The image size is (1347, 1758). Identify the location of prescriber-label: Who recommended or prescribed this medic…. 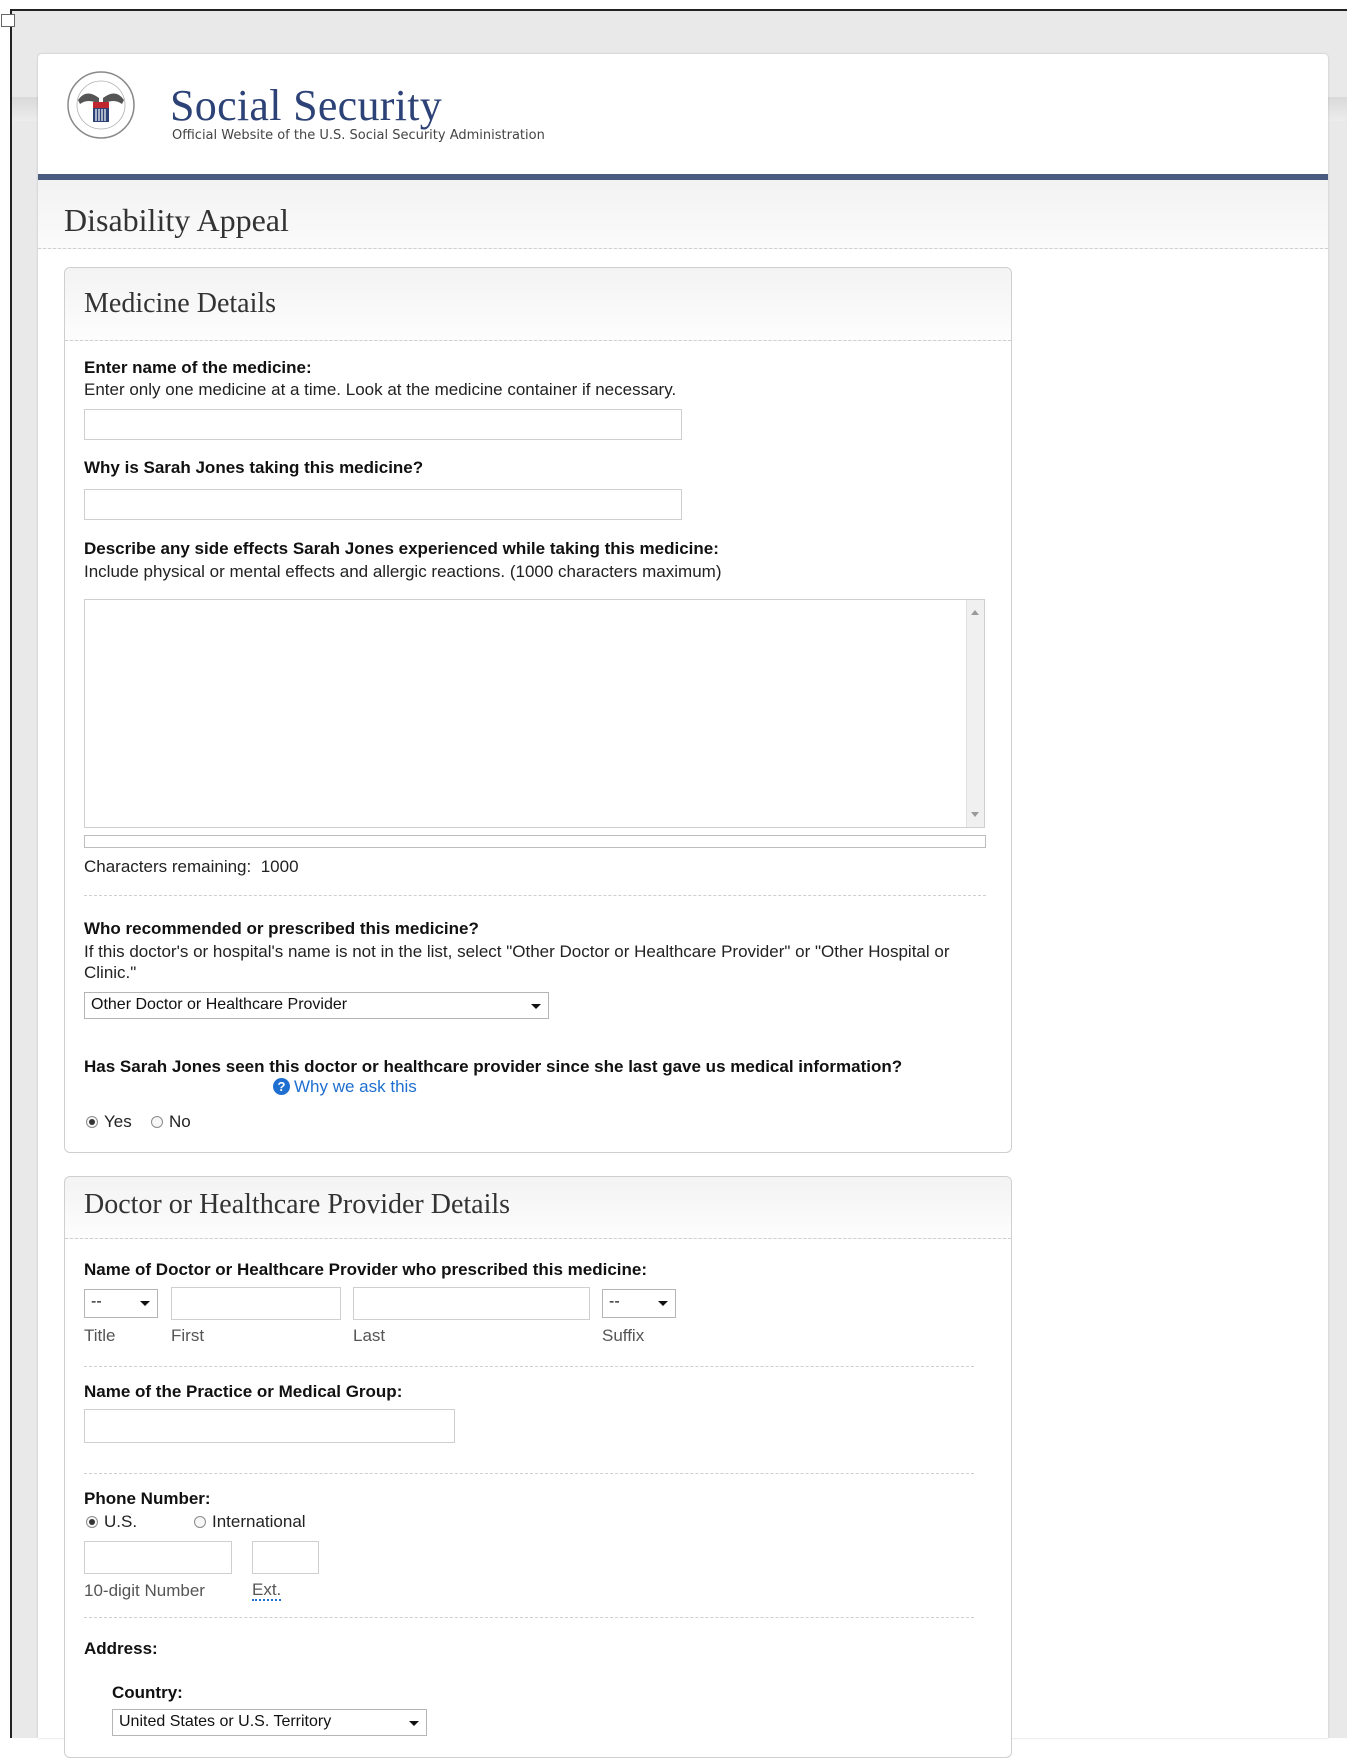
(281, 928).